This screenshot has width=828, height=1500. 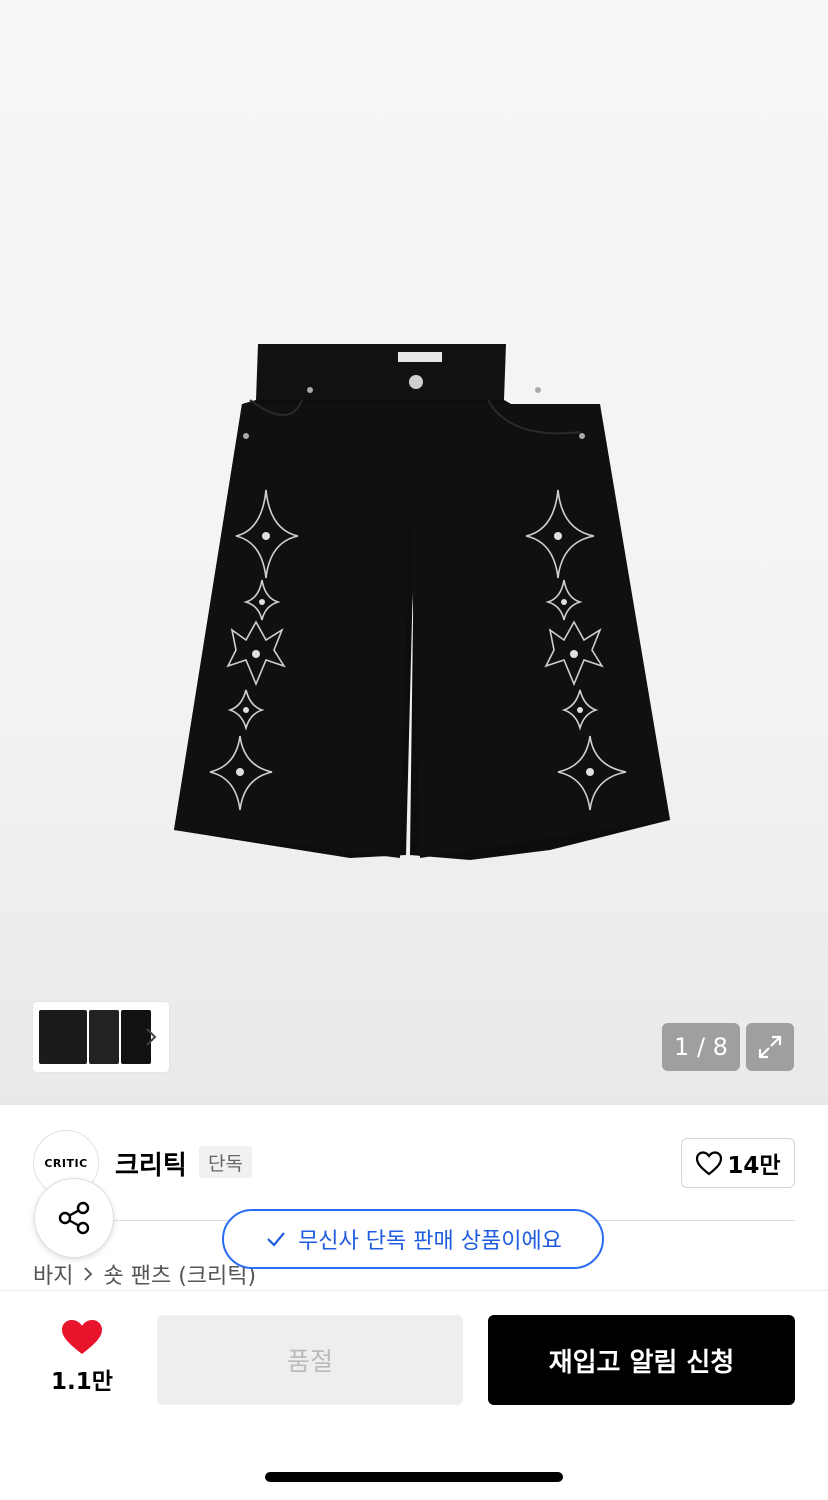 I want to click on product-like-button: 1.1만, so click(x=82, y=1358).